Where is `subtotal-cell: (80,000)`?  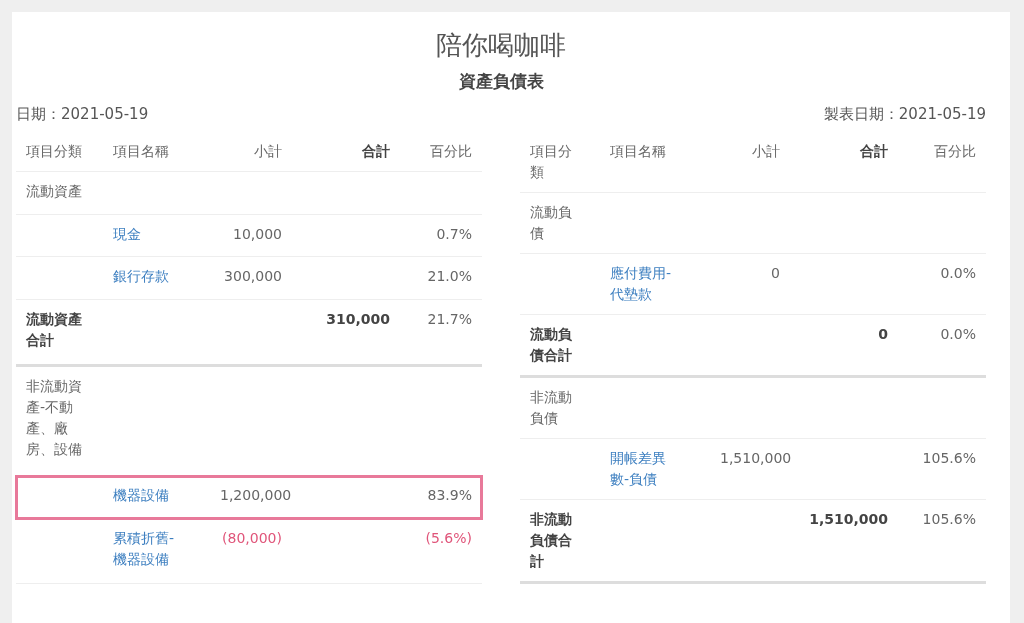
subtotal-cell: (80,000) is located at coordinates (251, 551).